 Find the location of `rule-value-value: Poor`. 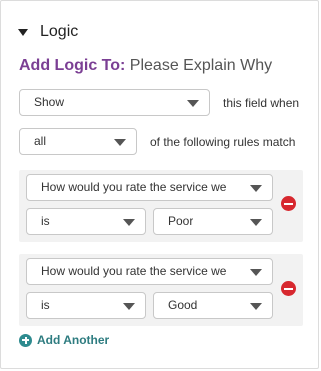

rule-value-value: Poor is located at coordinates (181, 221).